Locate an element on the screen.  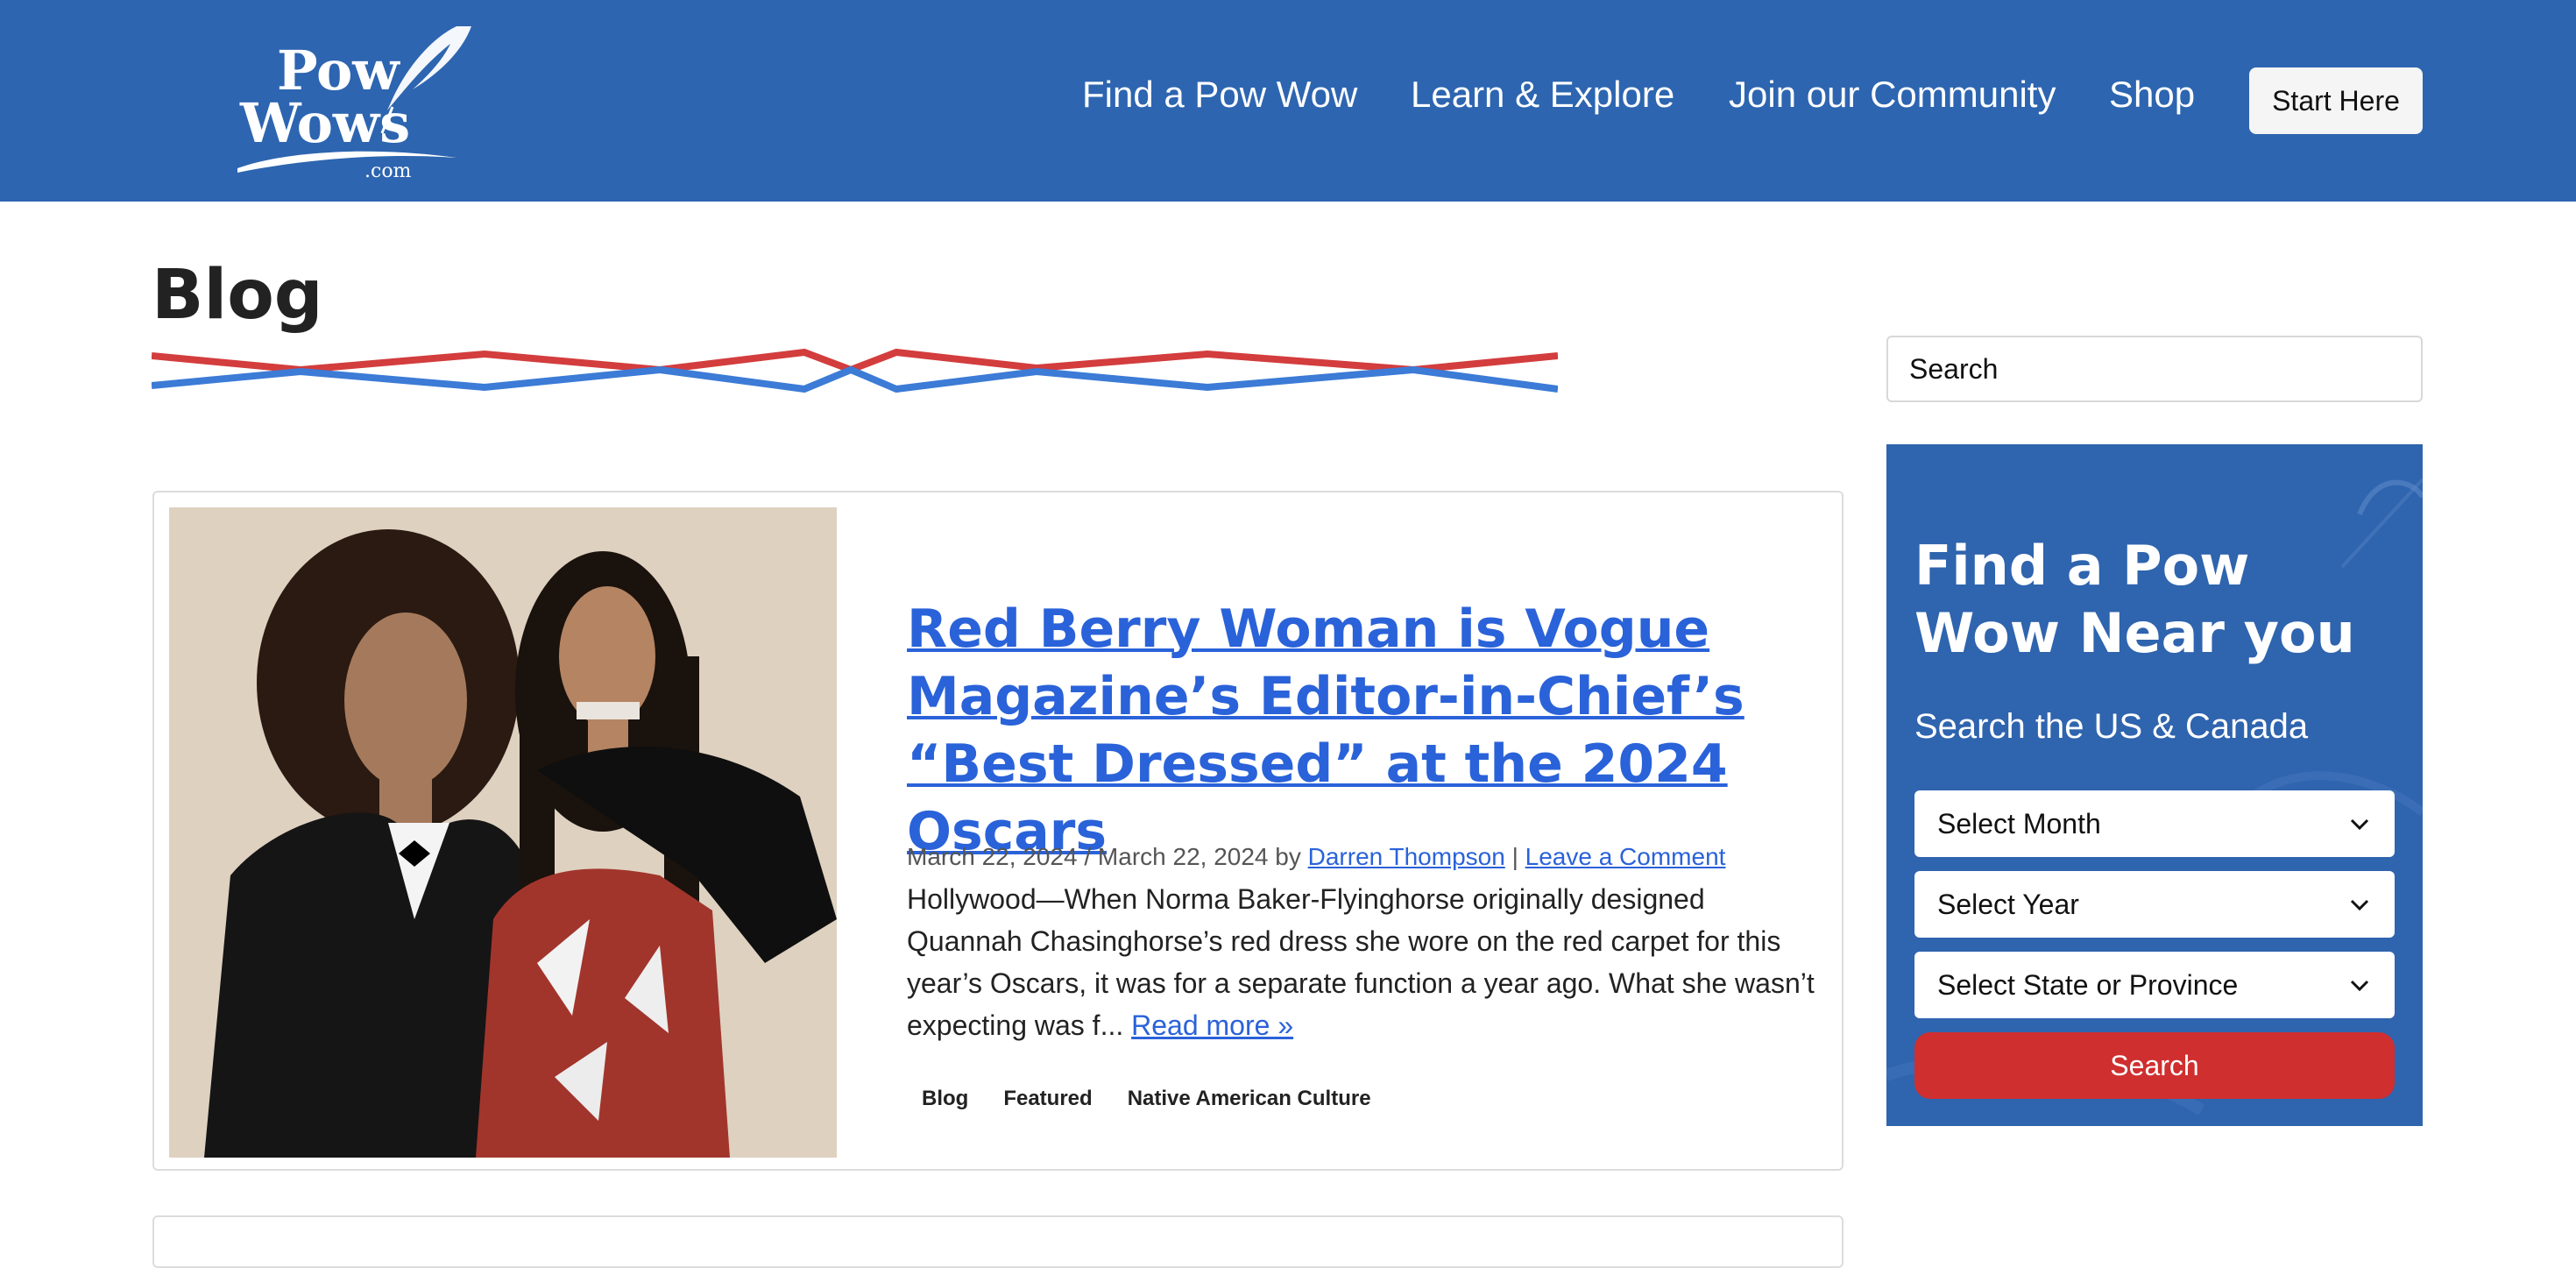
select-state: Select State or Province is located at coordinates (2154, 985).